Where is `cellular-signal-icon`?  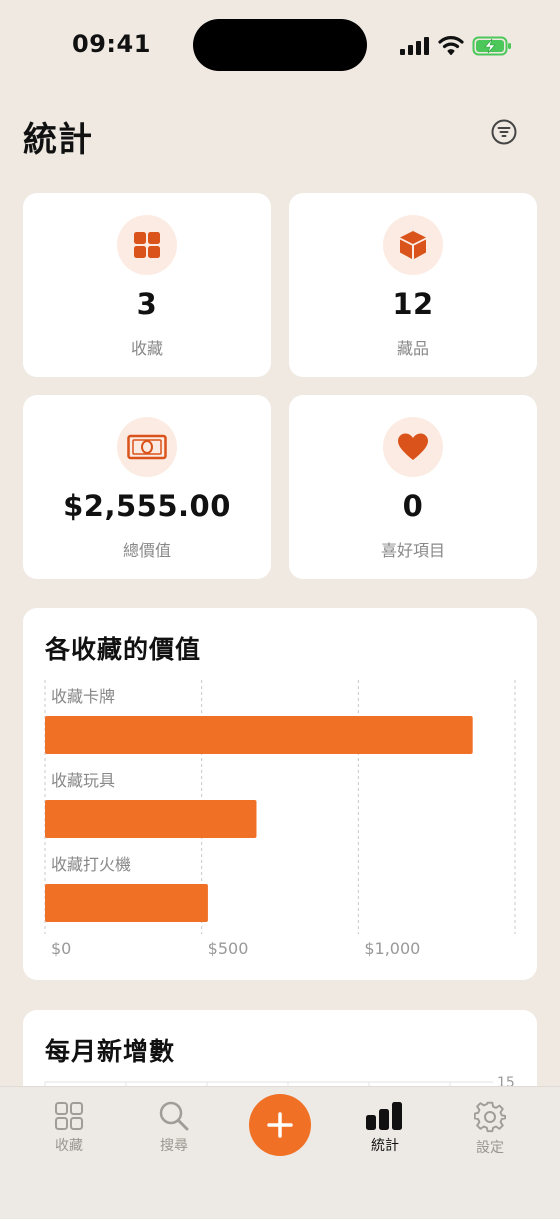
cellular-signal-icon is located at coordinates (414, 46).